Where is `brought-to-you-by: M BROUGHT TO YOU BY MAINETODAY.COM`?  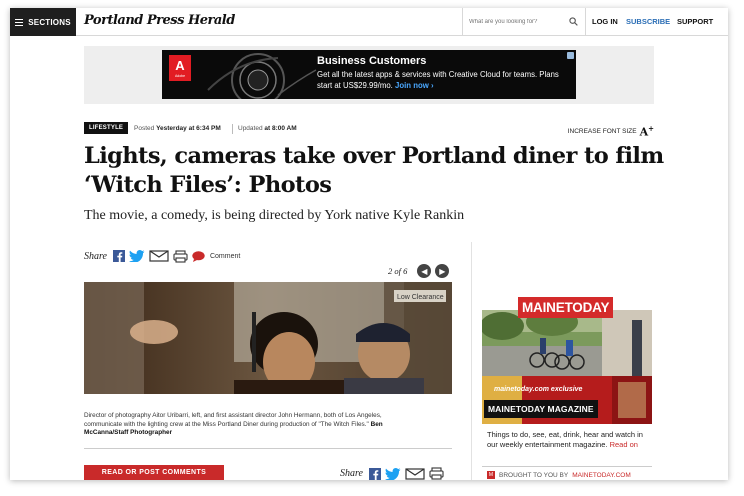
brought-to-you-by: M BROUGHT TO YOU BY MAINETODAY.COM is located at coordinates (559, 475).